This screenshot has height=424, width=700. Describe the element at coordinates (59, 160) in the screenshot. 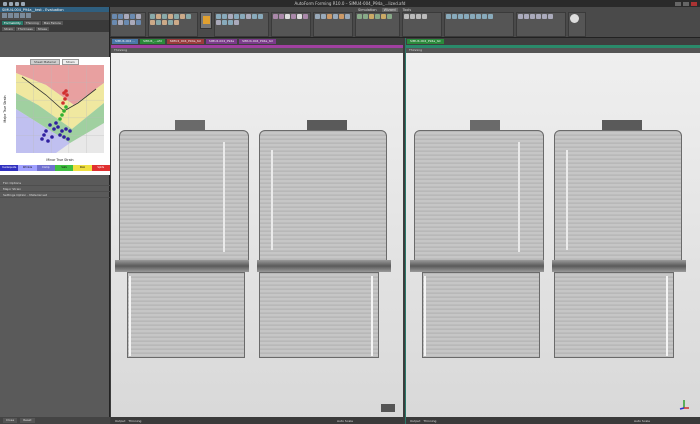

I see `x-axis-label: Minor True Strain` at that location.